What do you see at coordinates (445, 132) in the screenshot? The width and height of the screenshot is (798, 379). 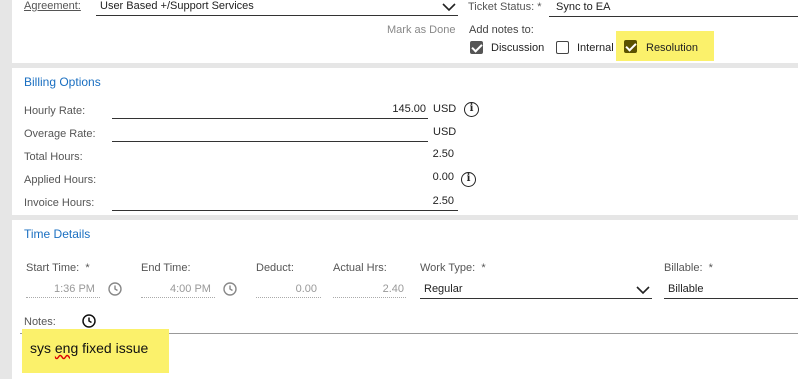 I see `overage-rate-unit: USD` at bounding box center [445, 132].